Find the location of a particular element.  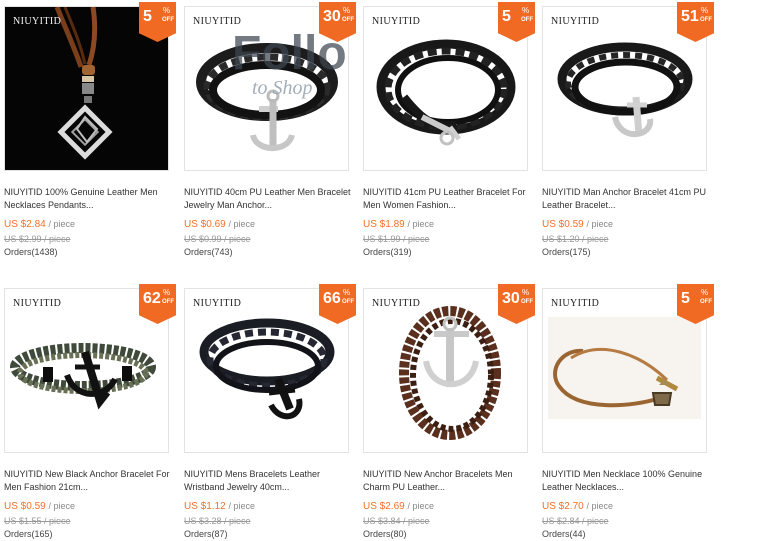

original-price: US $3.28 / piece is located at coordinates (217, 521).